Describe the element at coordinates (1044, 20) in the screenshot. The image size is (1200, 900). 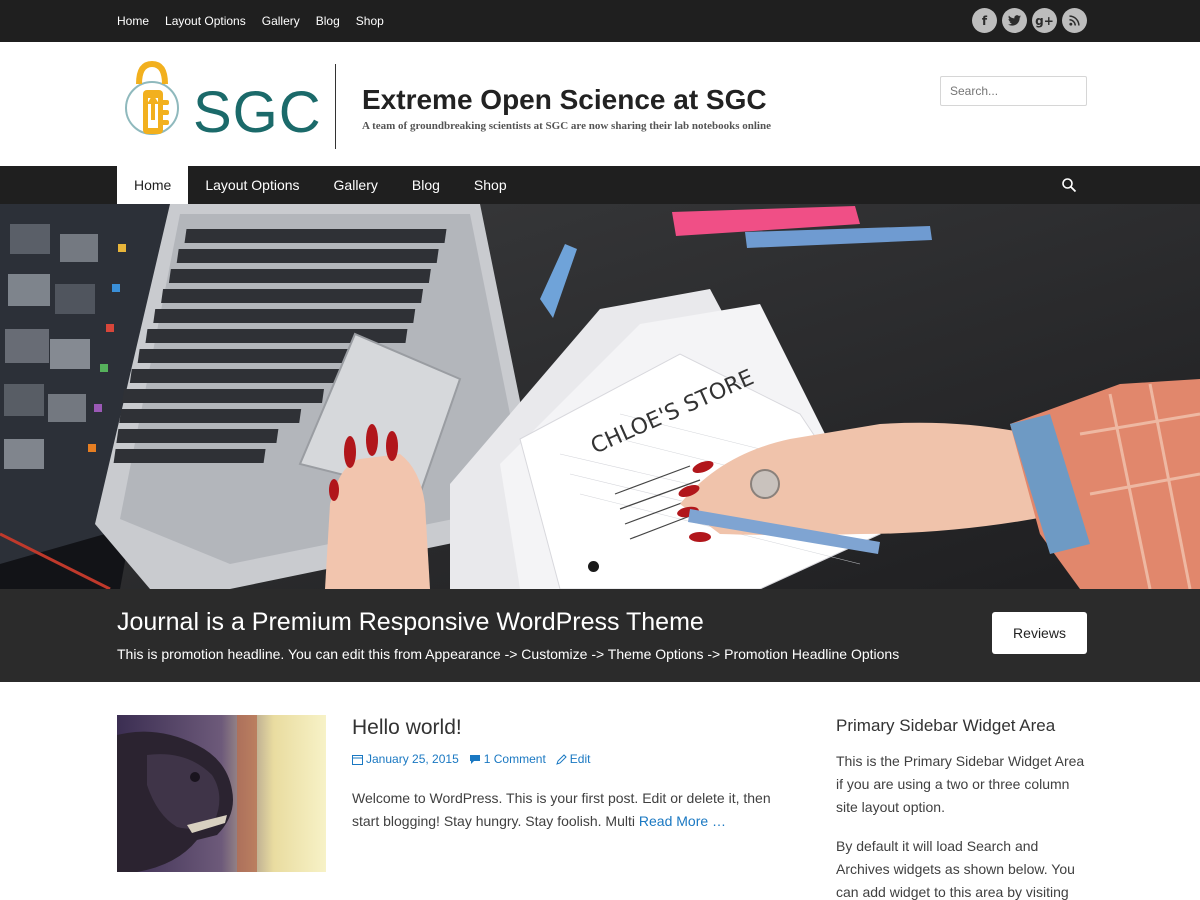
I see `google-plus-icon: g+` at that location.